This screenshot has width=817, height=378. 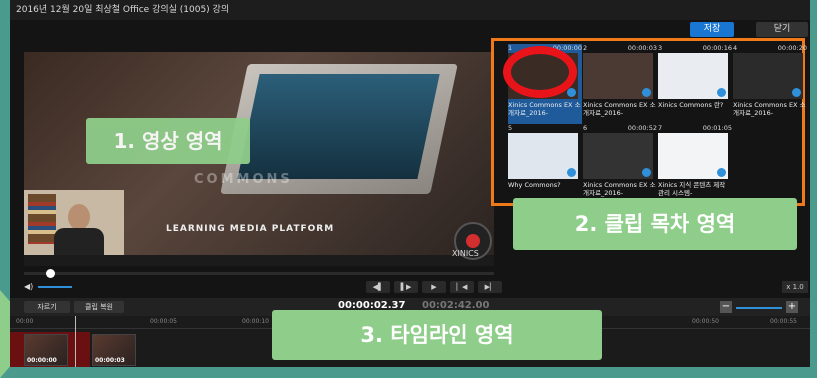 What do you see at coordinates (510, 128) in the screenshot?
I see `clip-number: 5` at bounding box center [510, 128].